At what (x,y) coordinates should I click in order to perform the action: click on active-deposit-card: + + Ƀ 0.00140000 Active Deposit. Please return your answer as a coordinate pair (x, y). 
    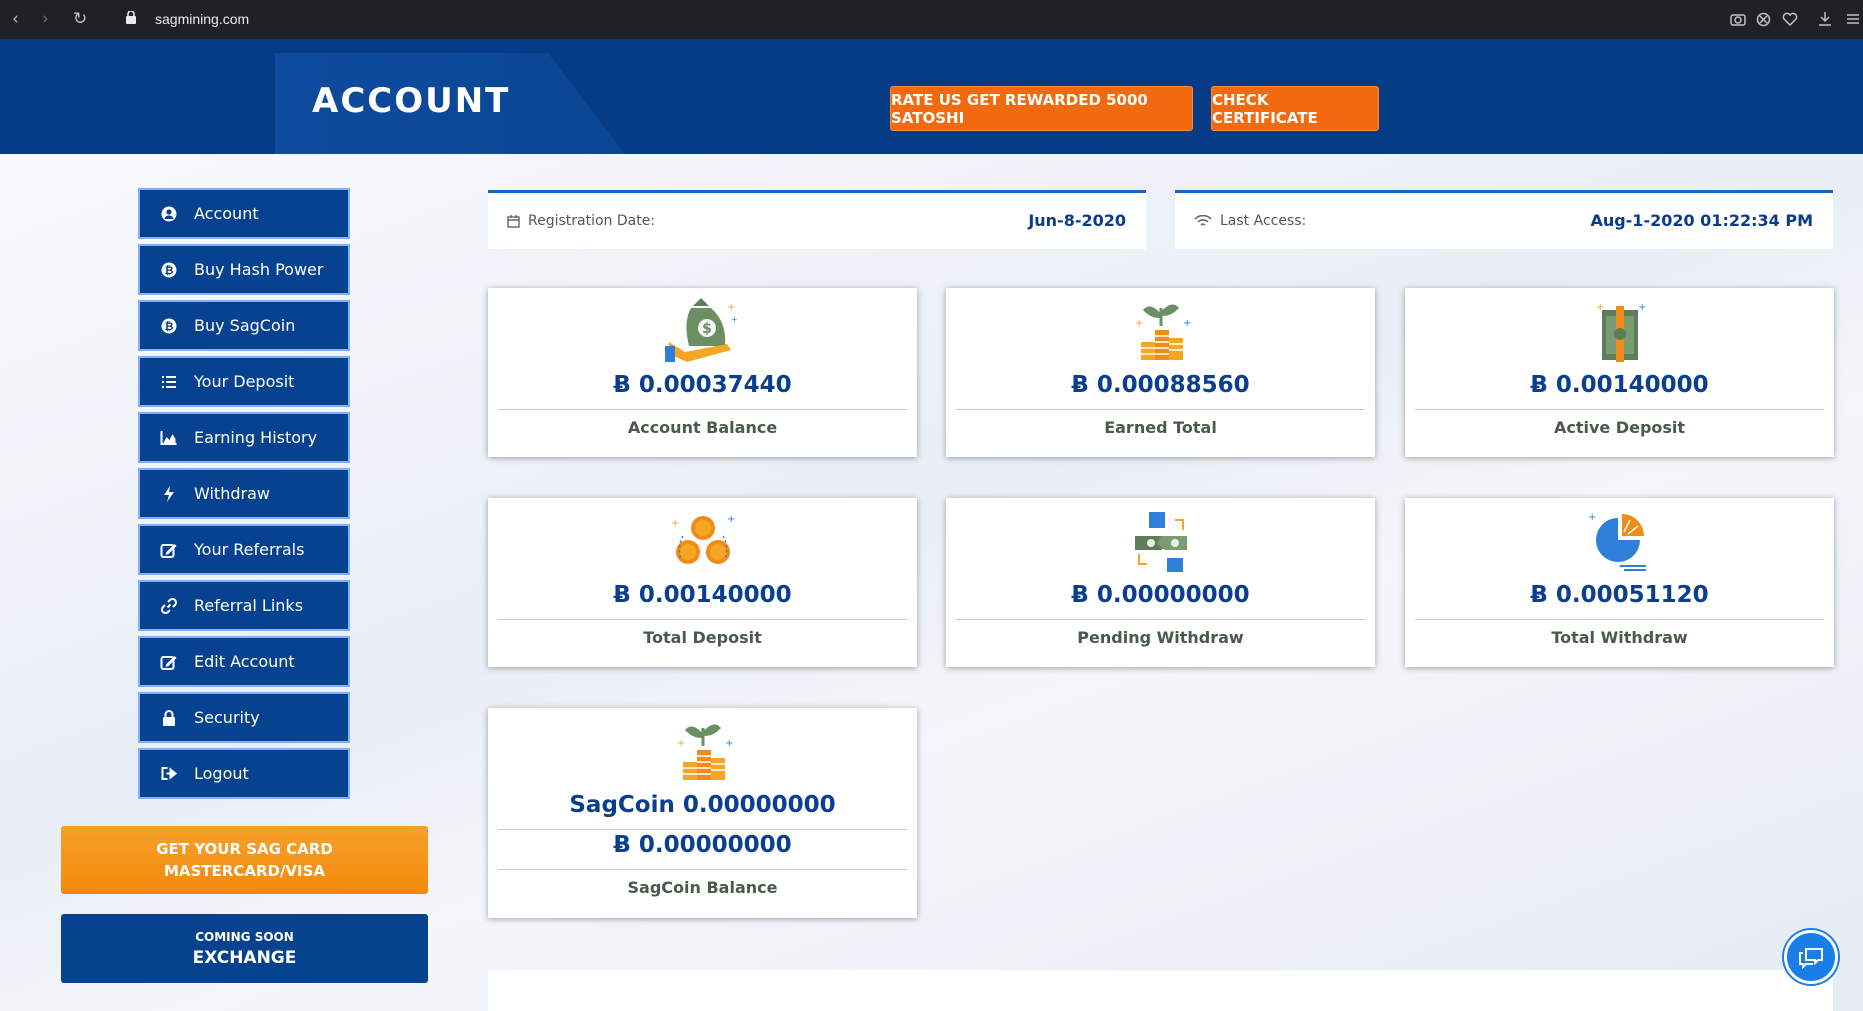
    Looking at the image, I should click on (1619, 372).